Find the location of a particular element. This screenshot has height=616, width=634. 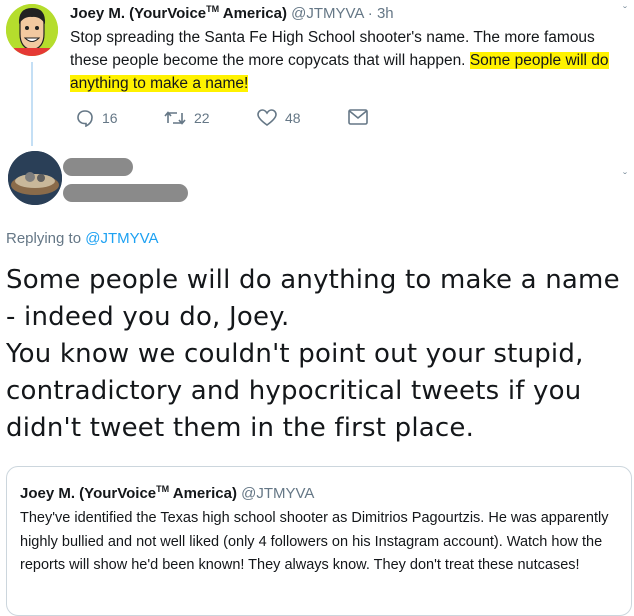

timestamp: 3h is located at coordinates (385, 13).